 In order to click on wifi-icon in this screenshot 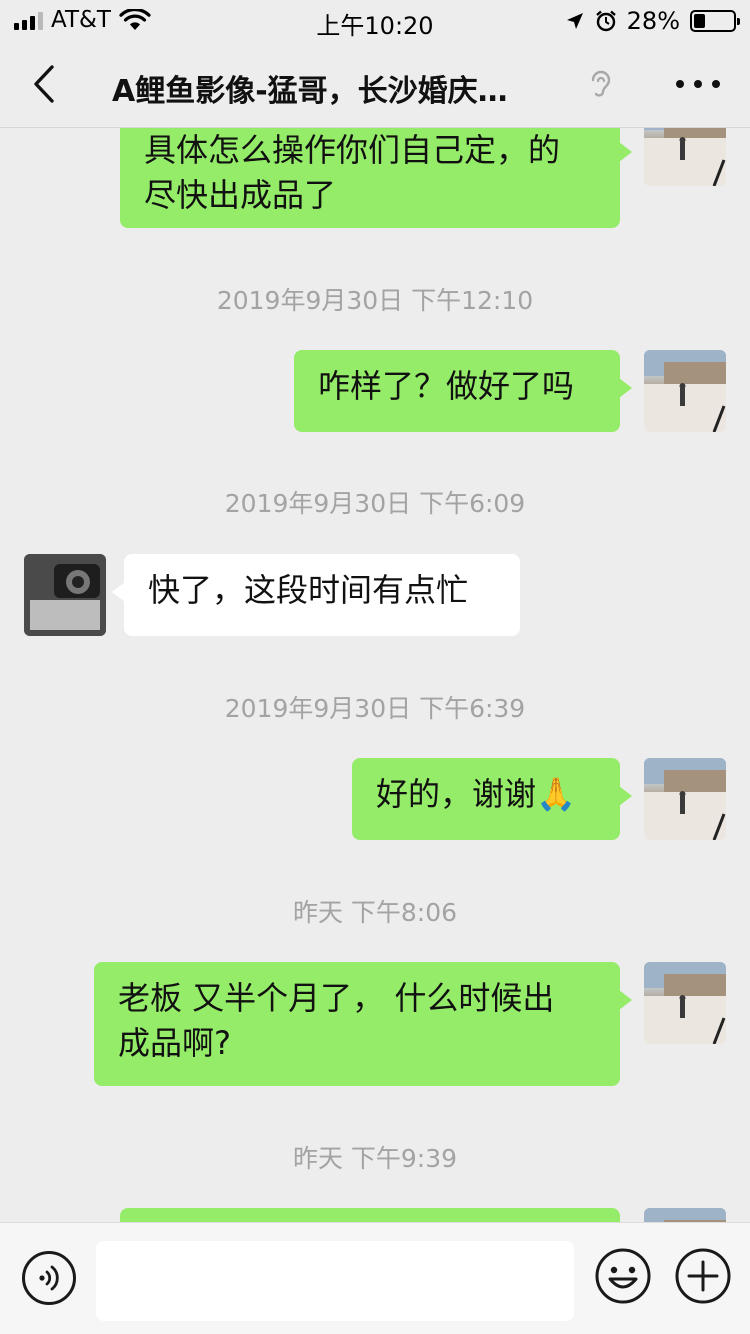, I will do `click(135, 19)`.